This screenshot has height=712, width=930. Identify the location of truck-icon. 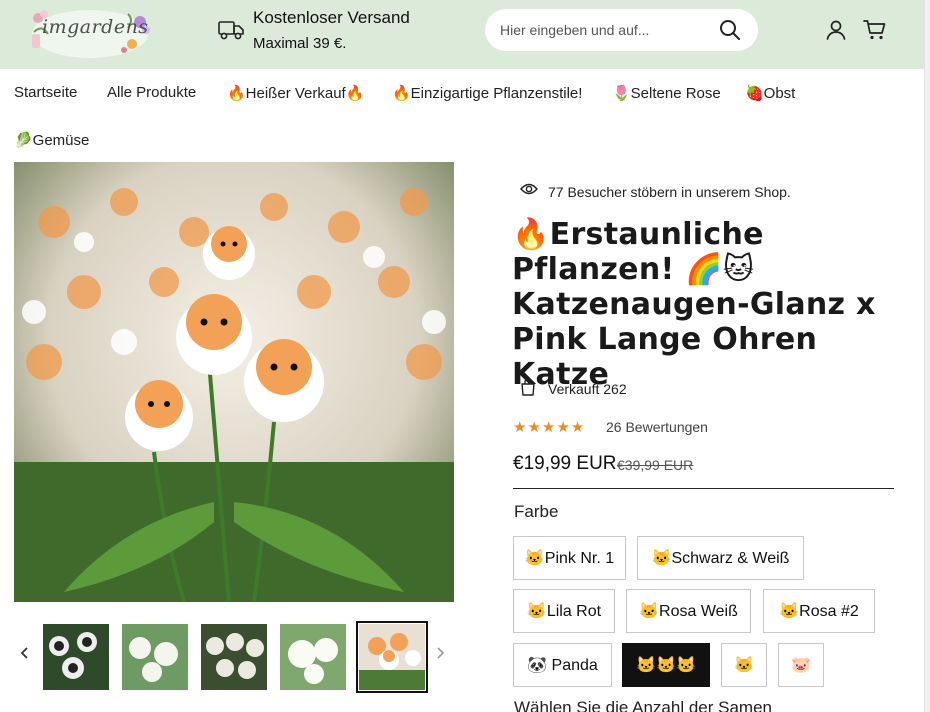
(231, 30).